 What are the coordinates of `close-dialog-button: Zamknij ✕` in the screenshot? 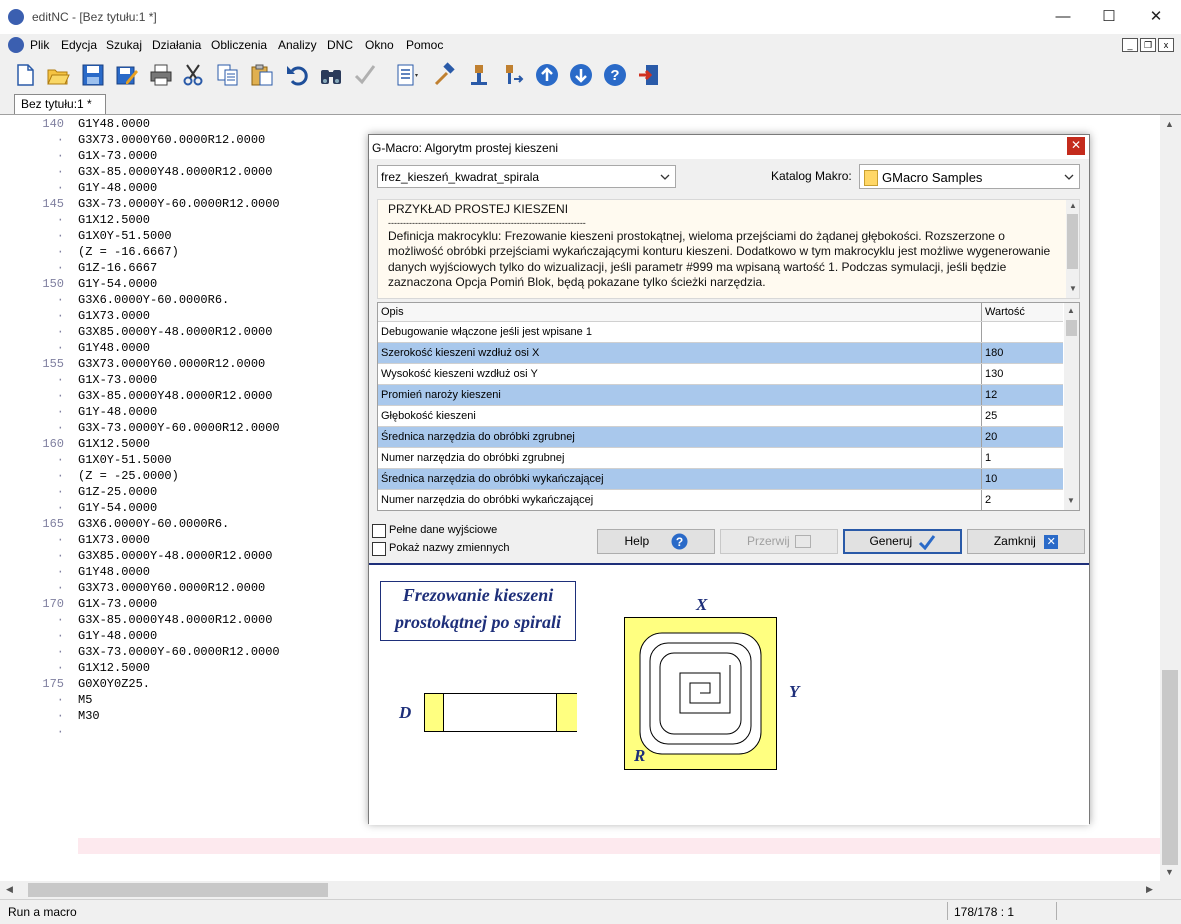 It's located at (1026, 541).